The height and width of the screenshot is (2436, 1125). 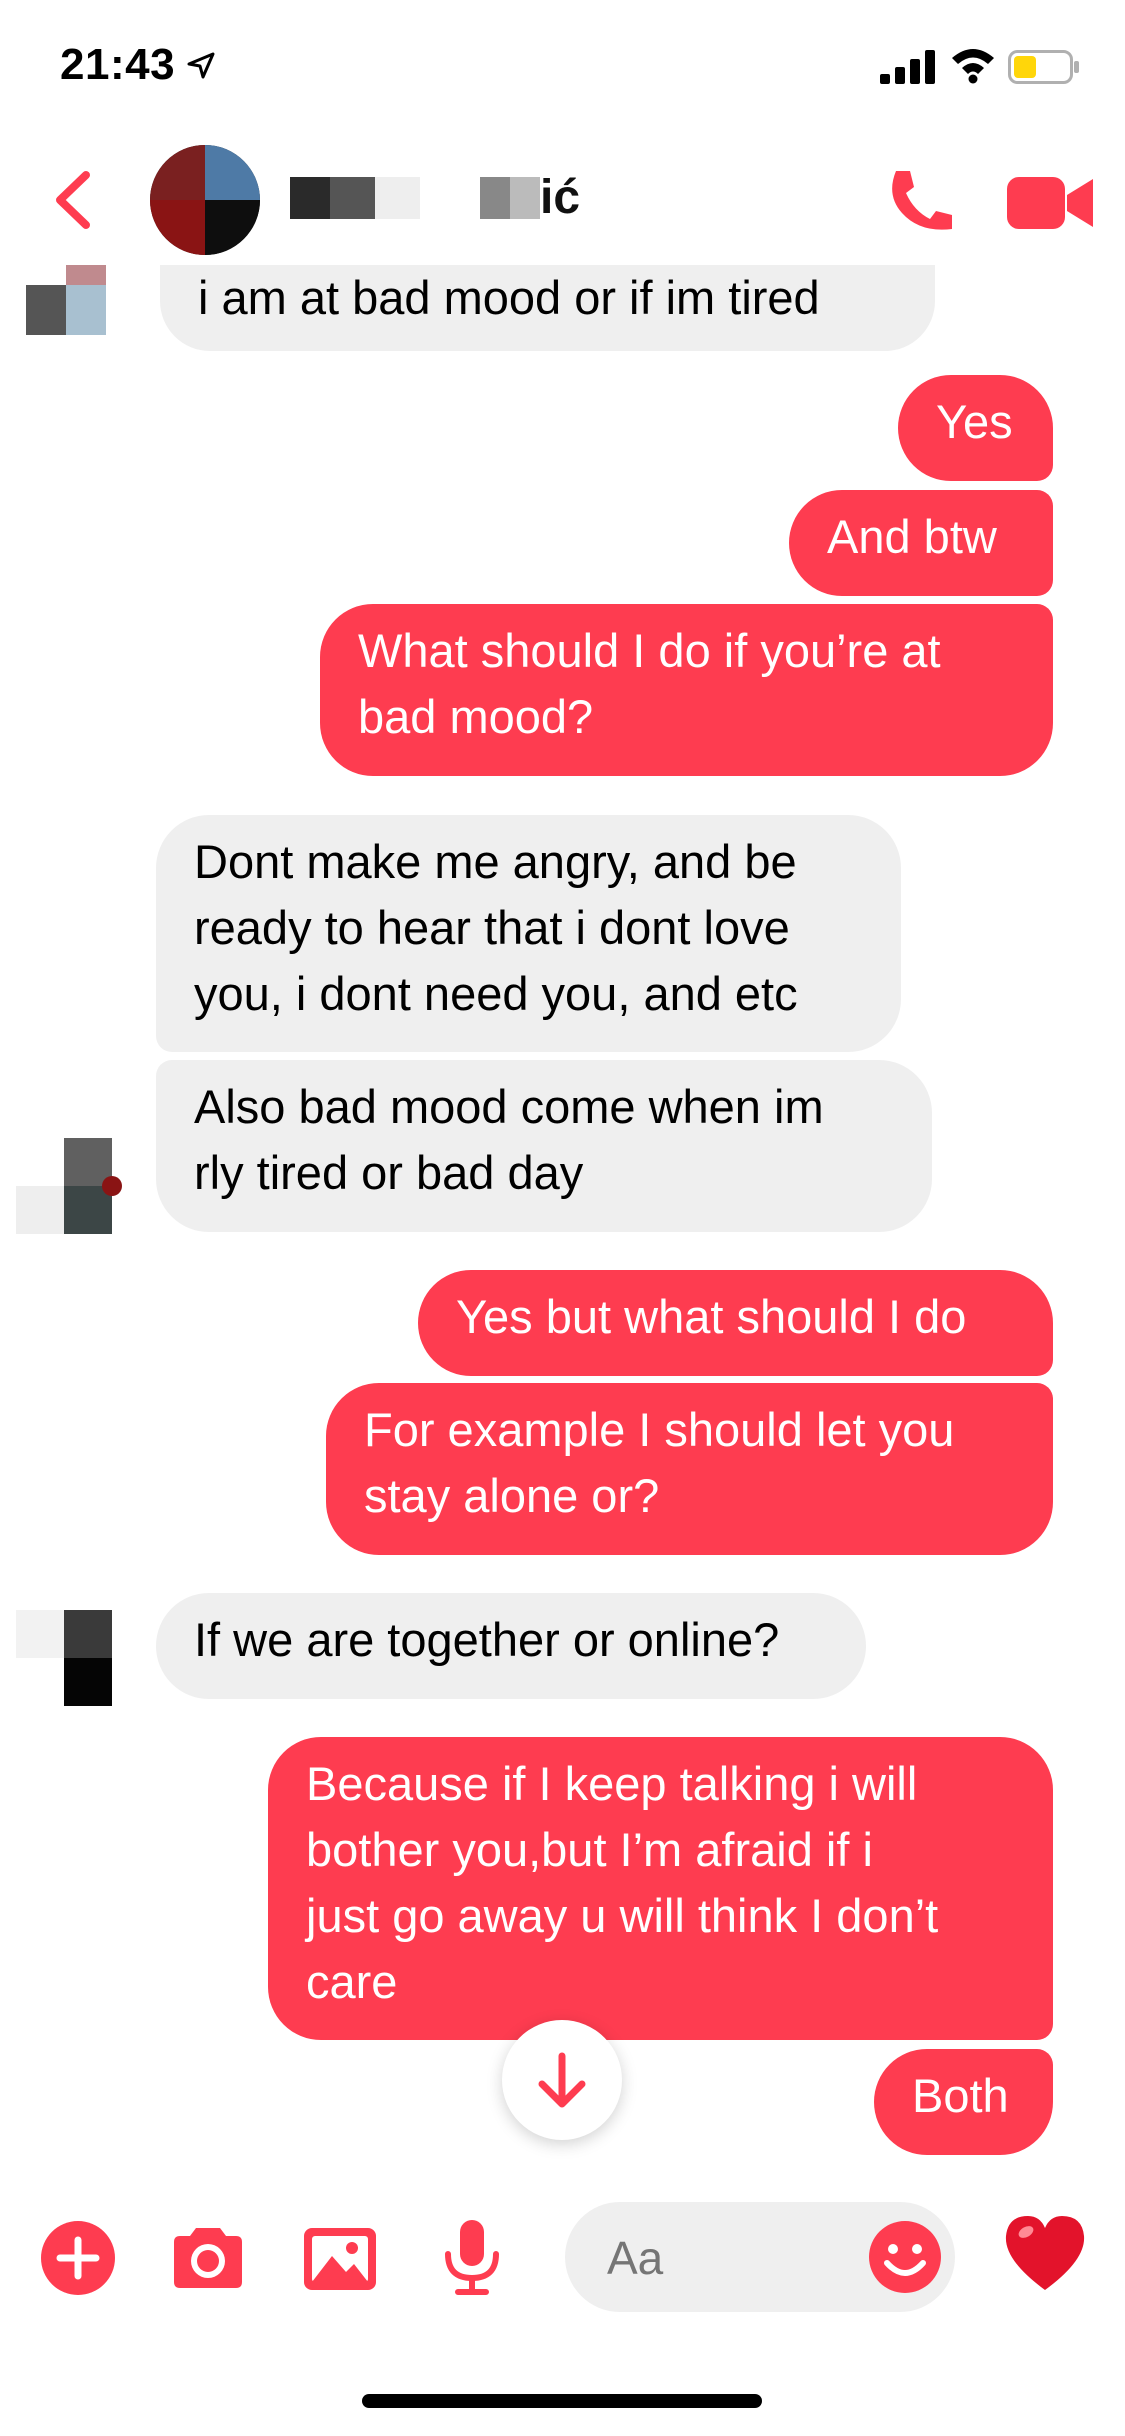 What do you see at coordinates (340, 2258) in the screenshot?
I see `photo-icon` at bounding box center [340, 2258].